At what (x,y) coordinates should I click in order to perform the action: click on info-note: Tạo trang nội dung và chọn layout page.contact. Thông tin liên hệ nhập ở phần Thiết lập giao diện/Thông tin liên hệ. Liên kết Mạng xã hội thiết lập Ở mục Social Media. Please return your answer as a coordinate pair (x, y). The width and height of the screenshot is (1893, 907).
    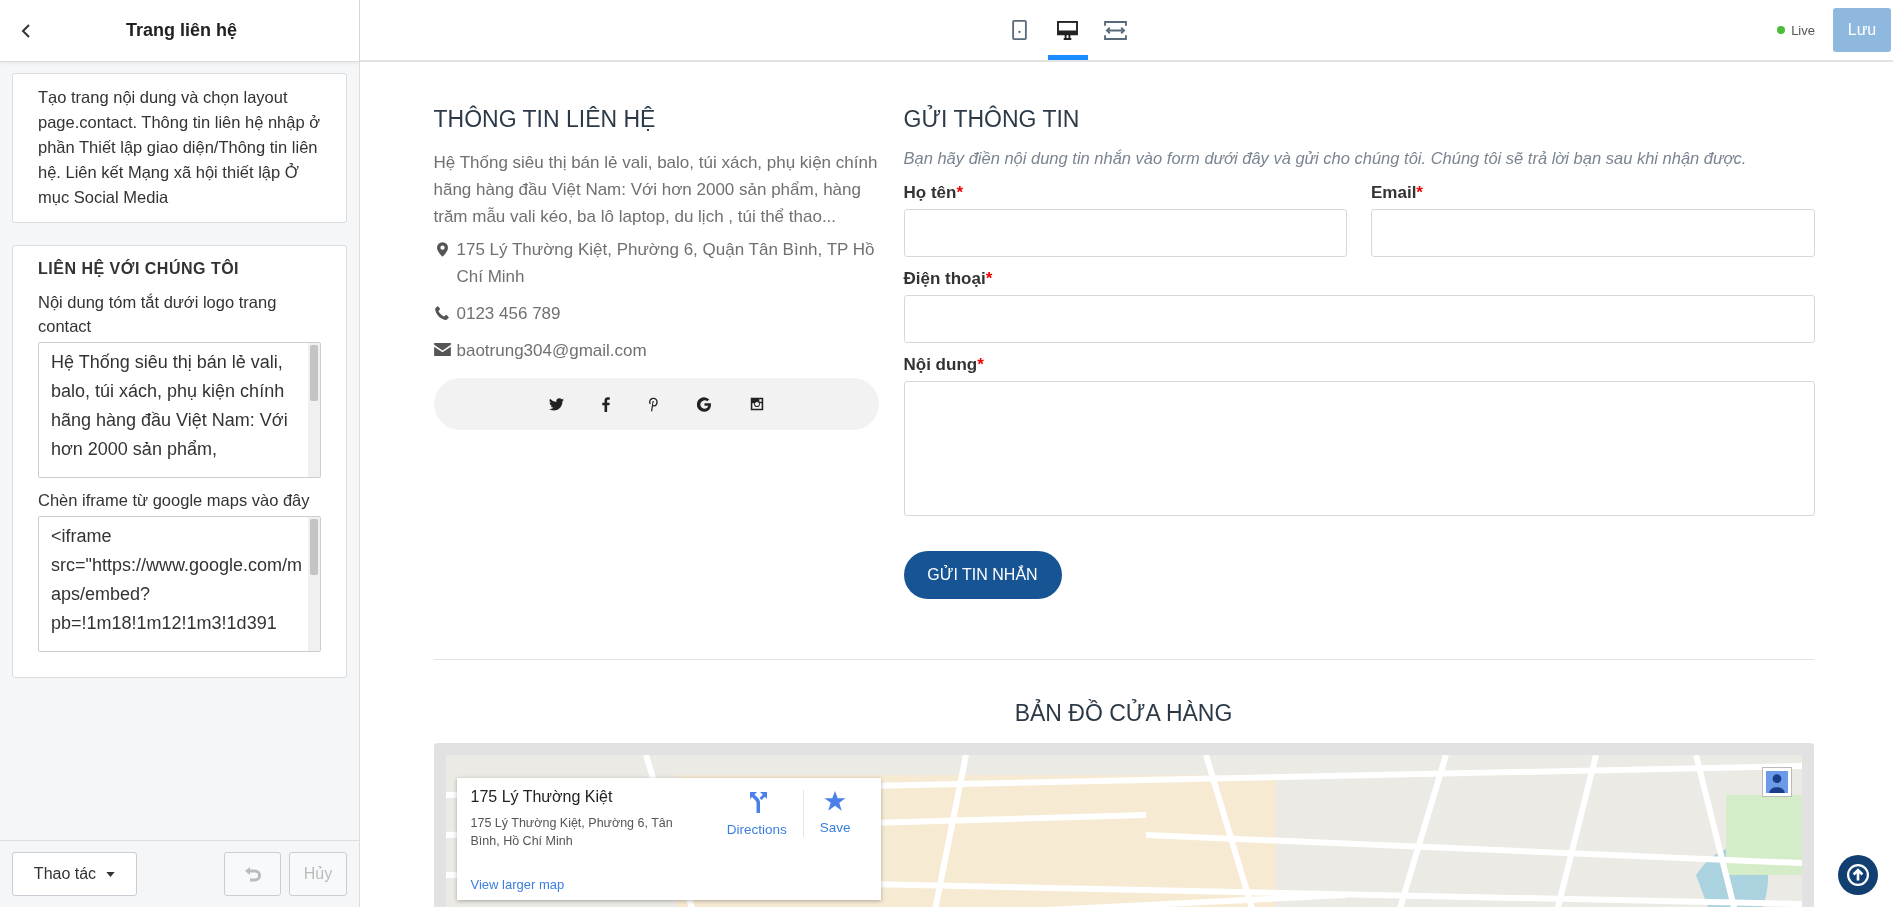
    Looking at the image, I should click on (179, 148).